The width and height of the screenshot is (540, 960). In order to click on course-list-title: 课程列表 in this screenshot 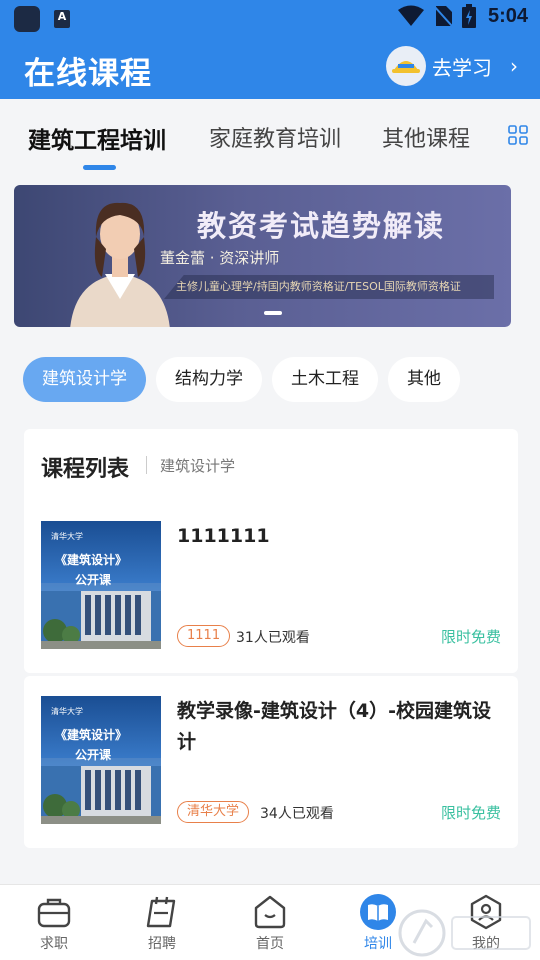, I will do `click(85, 469)`.